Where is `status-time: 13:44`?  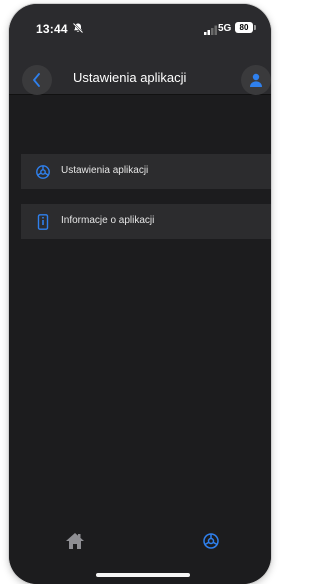
status-time: 13:44 is located at coordinates (52, 29).